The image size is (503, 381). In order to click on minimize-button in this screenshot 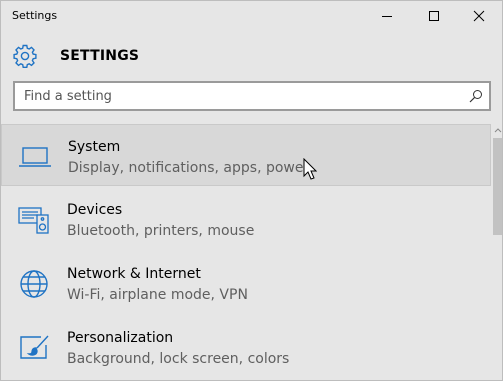, I will do `click(387, 16)`.